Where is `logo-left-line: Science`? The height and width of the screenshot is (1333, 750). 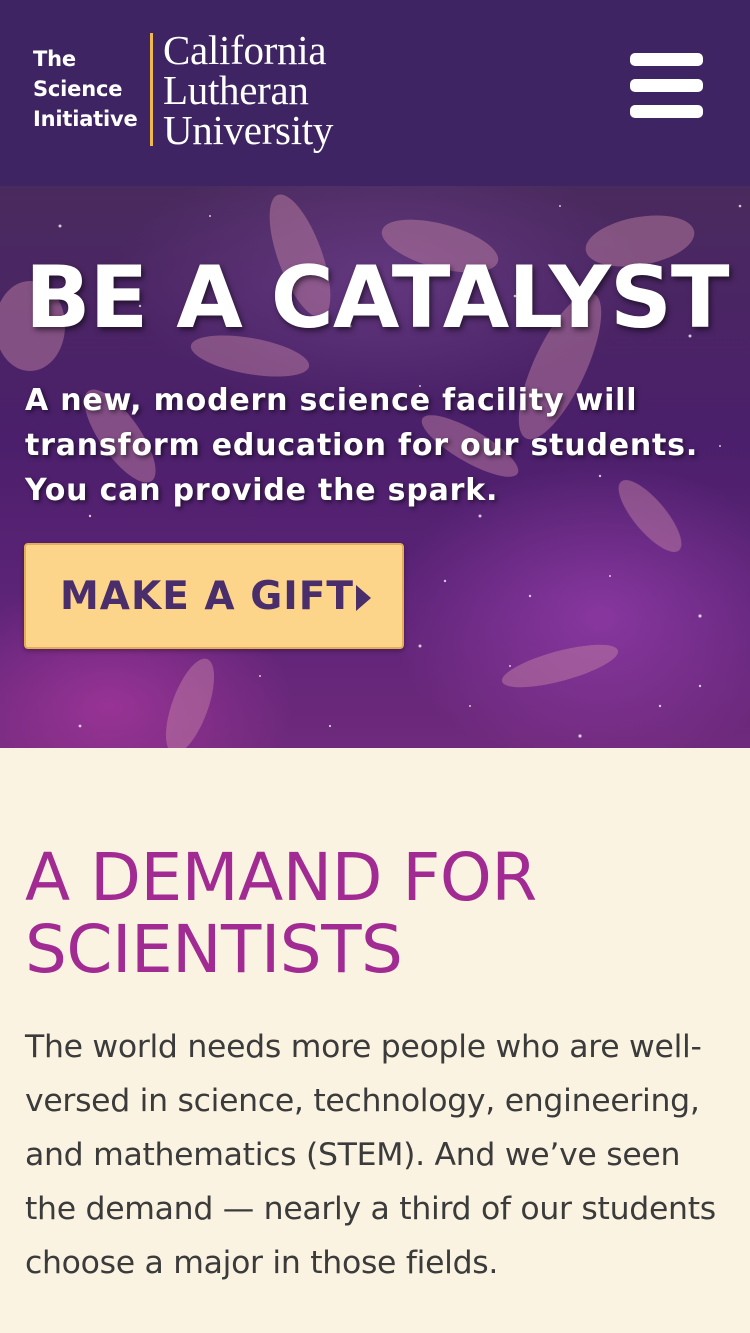
logo-left-line: Science is located at coordinates (78, 89).